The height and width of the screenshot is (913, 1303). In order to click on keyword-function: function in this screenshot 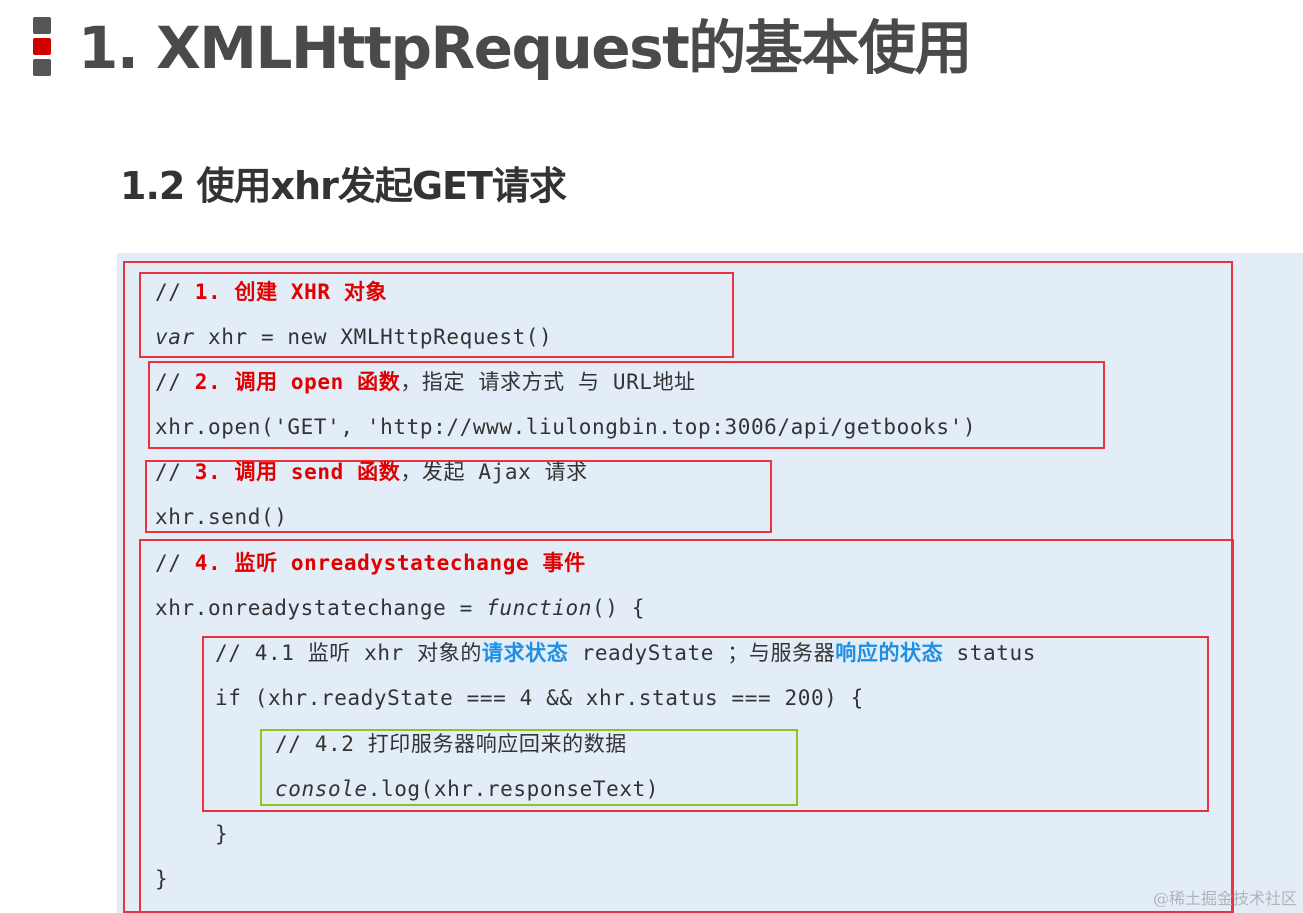, I will do `click(539, 608)`.